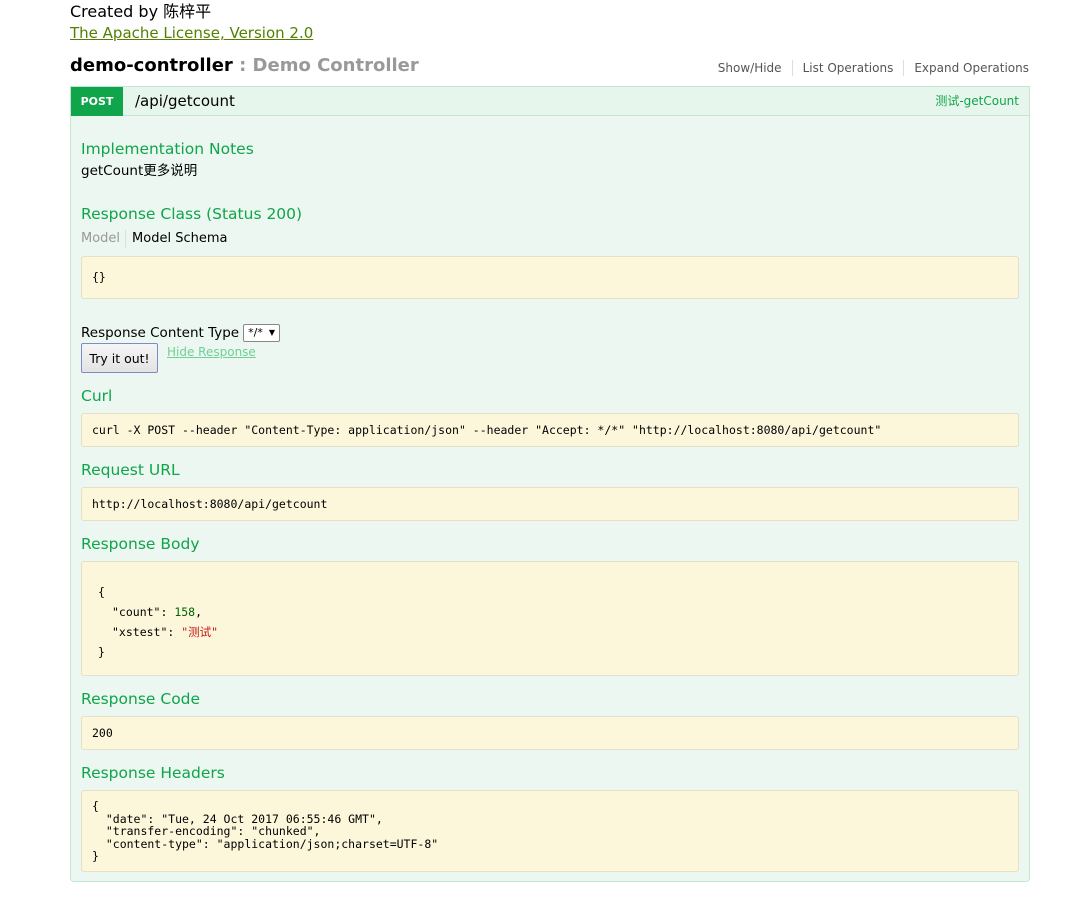 This screenshot has height=911, width=1091. I want to click on tab-model-schema: Model Schema, so click(176, 239).